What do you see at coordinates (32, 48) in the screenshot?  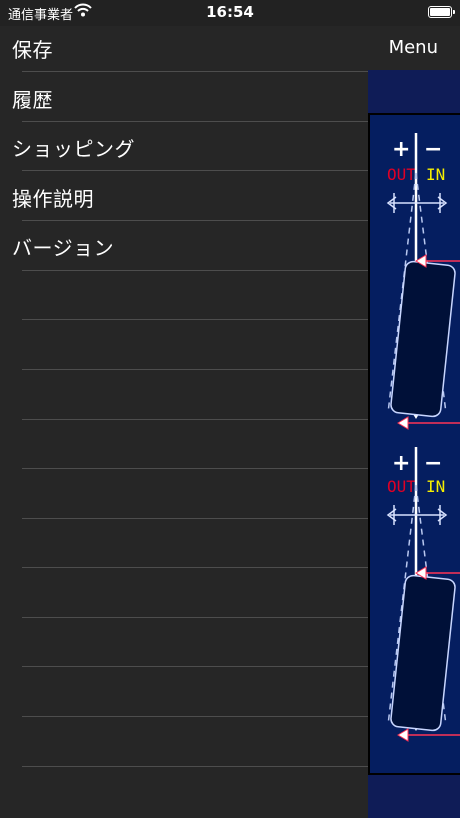 I see `menu-item-save: 保存` at bounding box center [32, 48].